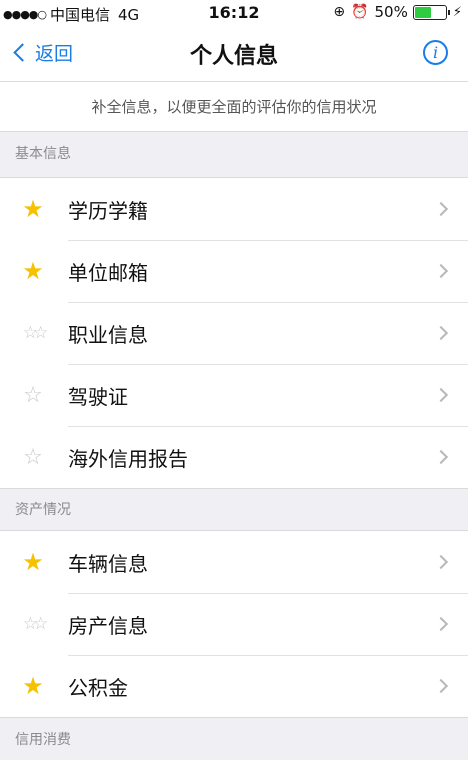 The image size is (468, 760). I want to click on battery-icon, so click(431, 12).